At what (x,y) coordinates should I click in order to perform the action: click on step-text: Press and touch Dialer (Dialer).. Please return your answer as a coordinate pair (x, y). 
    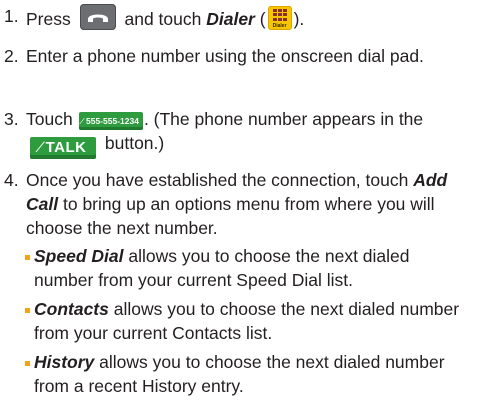
    Looking at the image, I should click on (250, 17).